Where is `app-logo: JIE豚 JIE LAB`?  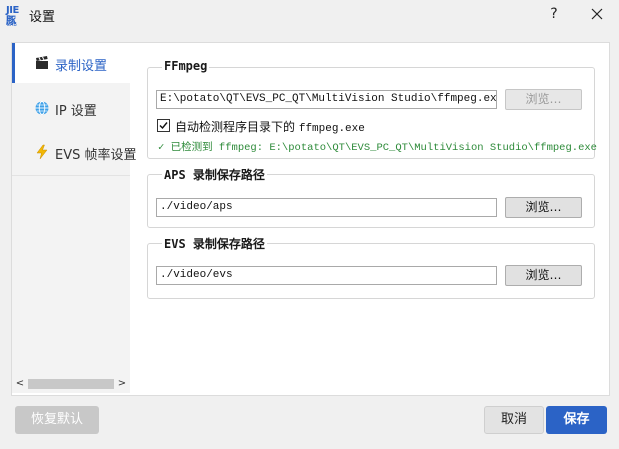 app-logo: JIE豚 JIE LAB is located at coordinates (15, 16).